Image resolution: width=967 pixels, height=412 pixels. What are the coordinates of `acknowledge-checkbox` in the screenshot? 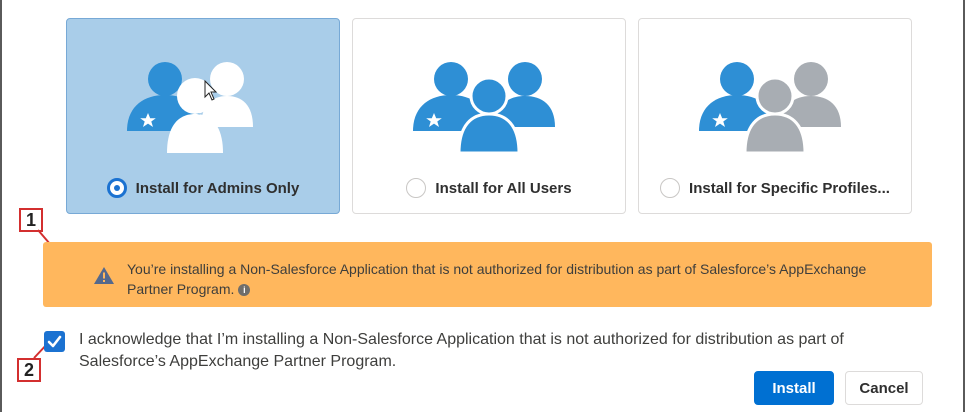 It's located at (54, 341).